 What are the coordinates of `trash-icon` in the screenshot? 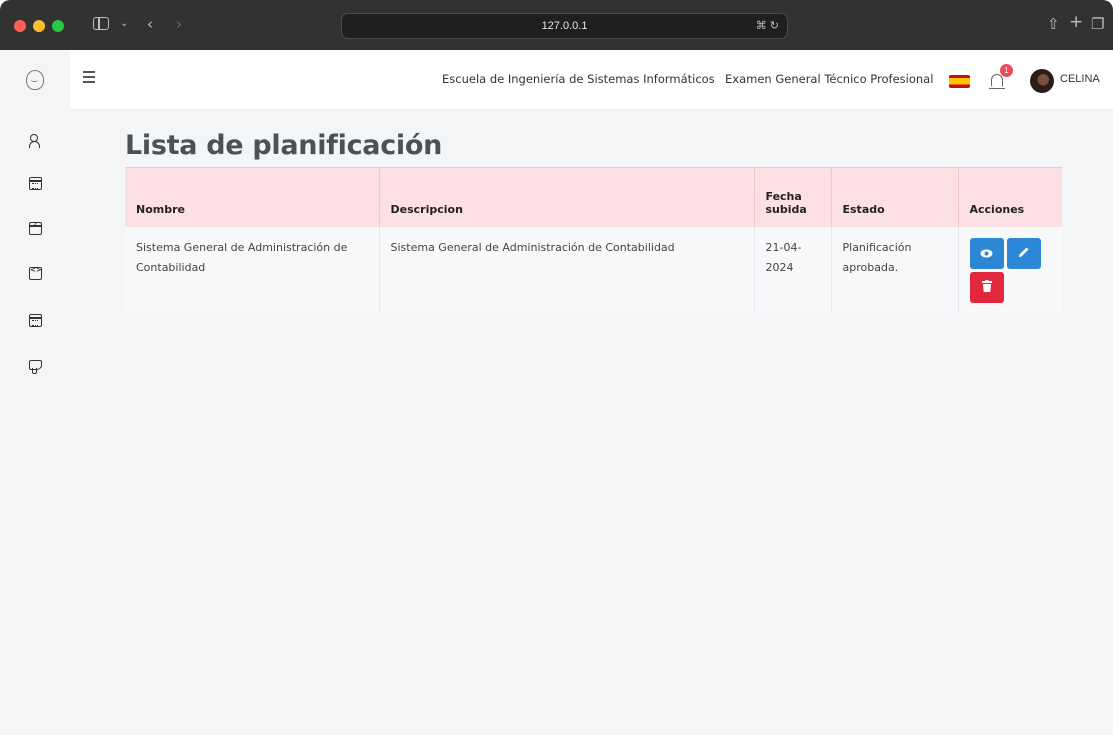 It's located at (986, 287).